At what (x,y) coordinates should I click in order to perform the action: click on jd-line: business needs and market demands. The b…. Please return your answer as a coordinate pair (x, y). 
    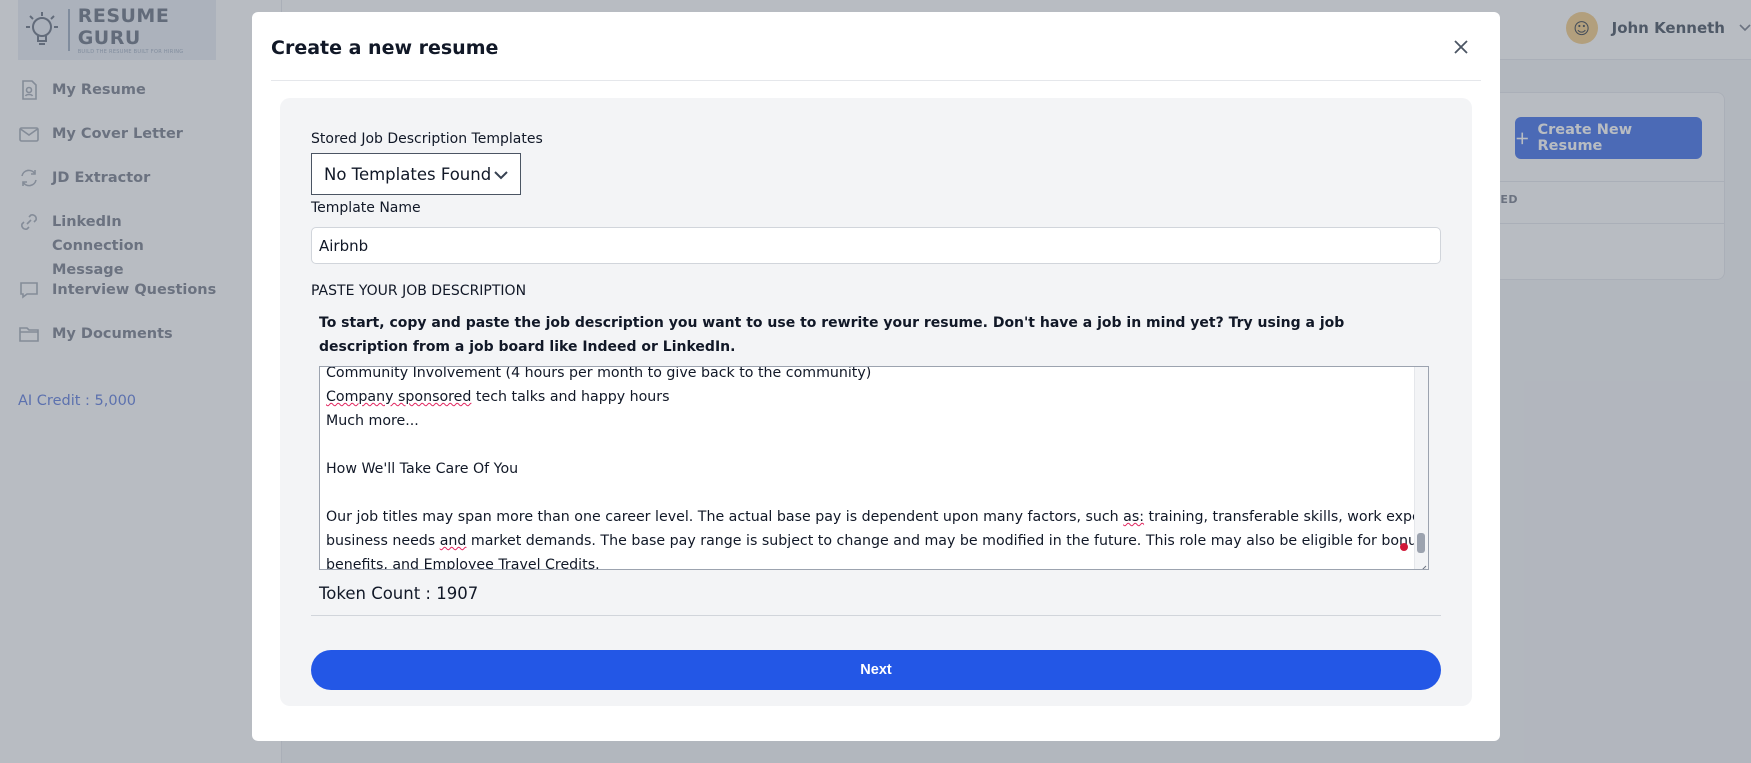
    Looking at the image, I should click on (877, 541).